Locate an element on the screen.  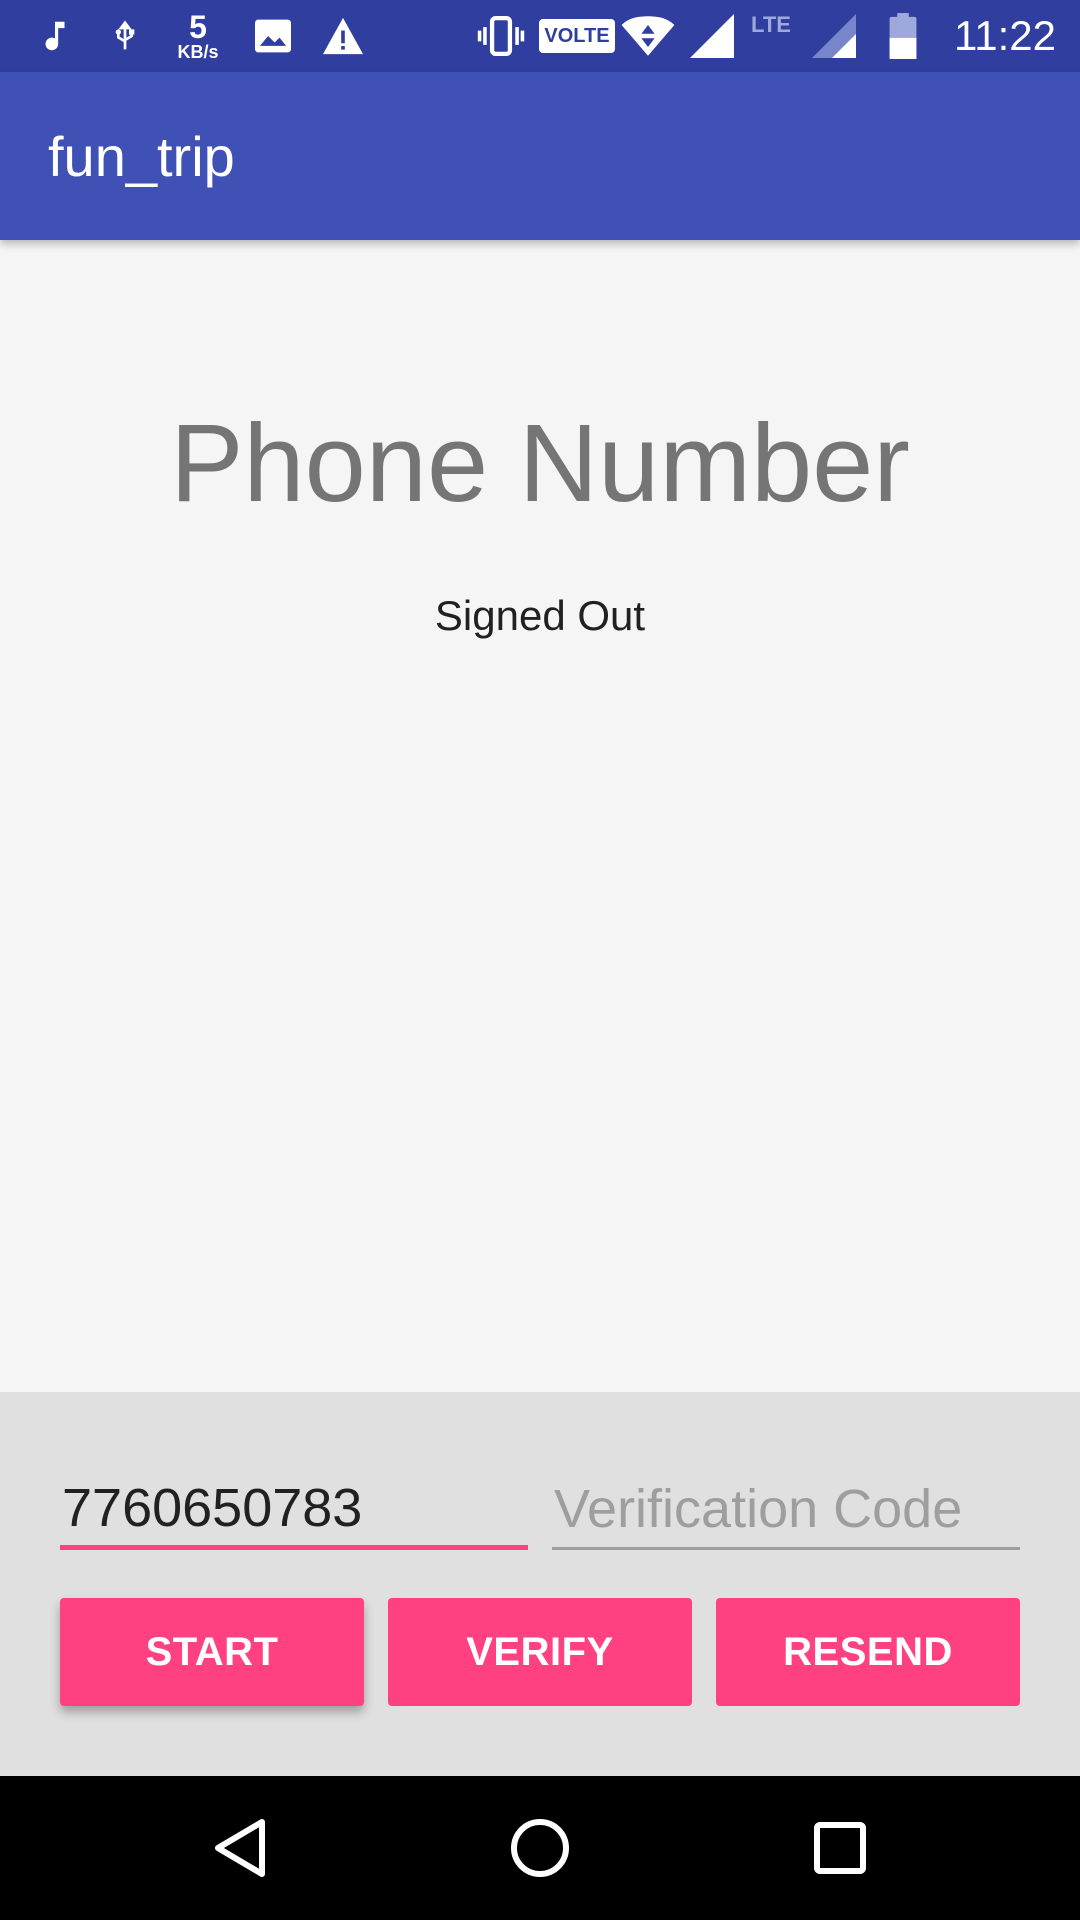
volte-label: VOLTE is located at coordinates (577, 36).